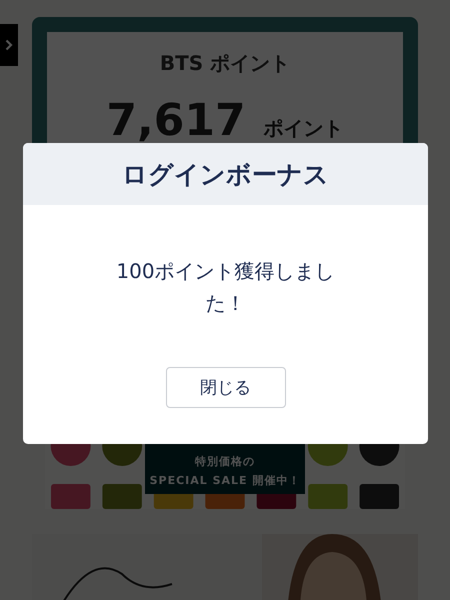 This screenshot has height=600, width=450. What do you see at coordinates (225, 63) in the screenshot?
I see `card-title: BTS ポイント` at bounding box center [225, 63].